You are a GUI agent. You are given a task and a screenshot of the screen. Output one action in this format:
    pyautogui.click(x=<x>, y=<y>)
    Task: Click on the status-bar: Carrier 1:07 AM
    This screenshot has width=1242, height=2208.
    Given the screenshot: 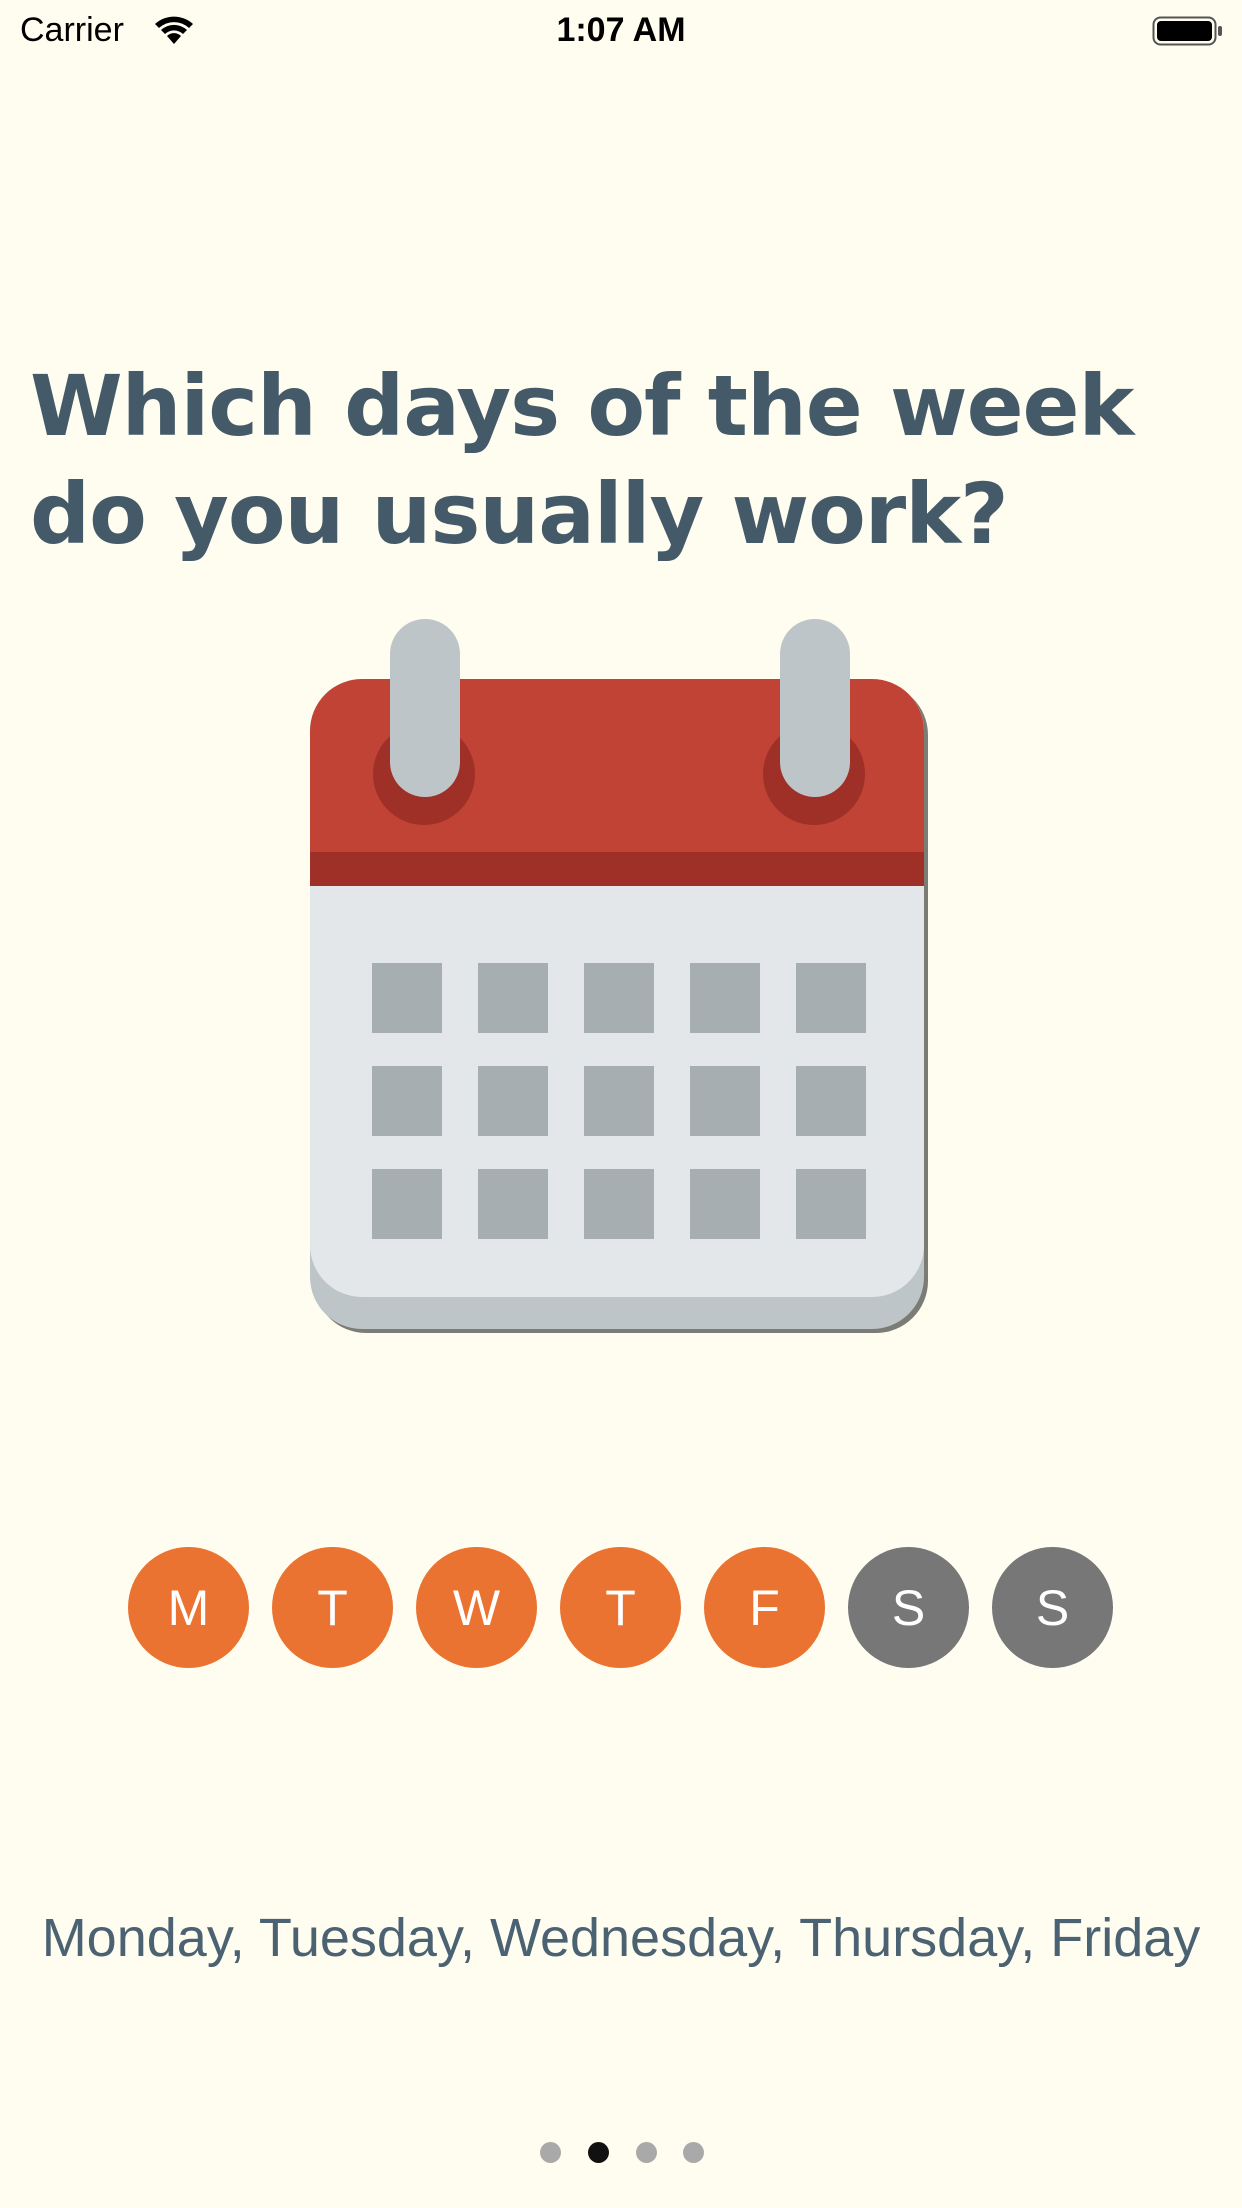 What is the action you would take?
    pyautogui.click(x=621, y=30)
    